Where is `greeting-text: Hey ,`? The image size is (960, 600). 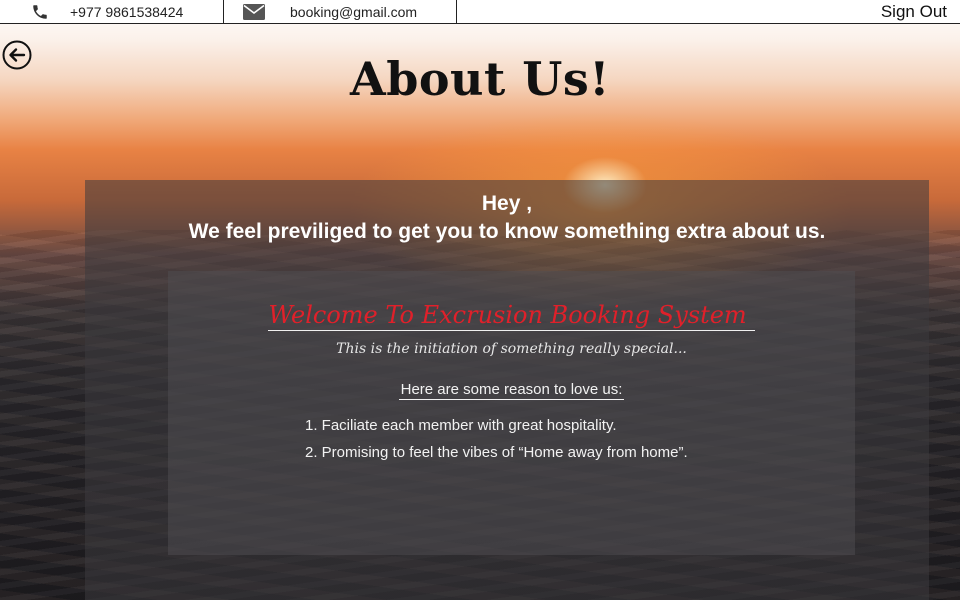
greeting-text: Hey , is located at coordinates (507, 203).